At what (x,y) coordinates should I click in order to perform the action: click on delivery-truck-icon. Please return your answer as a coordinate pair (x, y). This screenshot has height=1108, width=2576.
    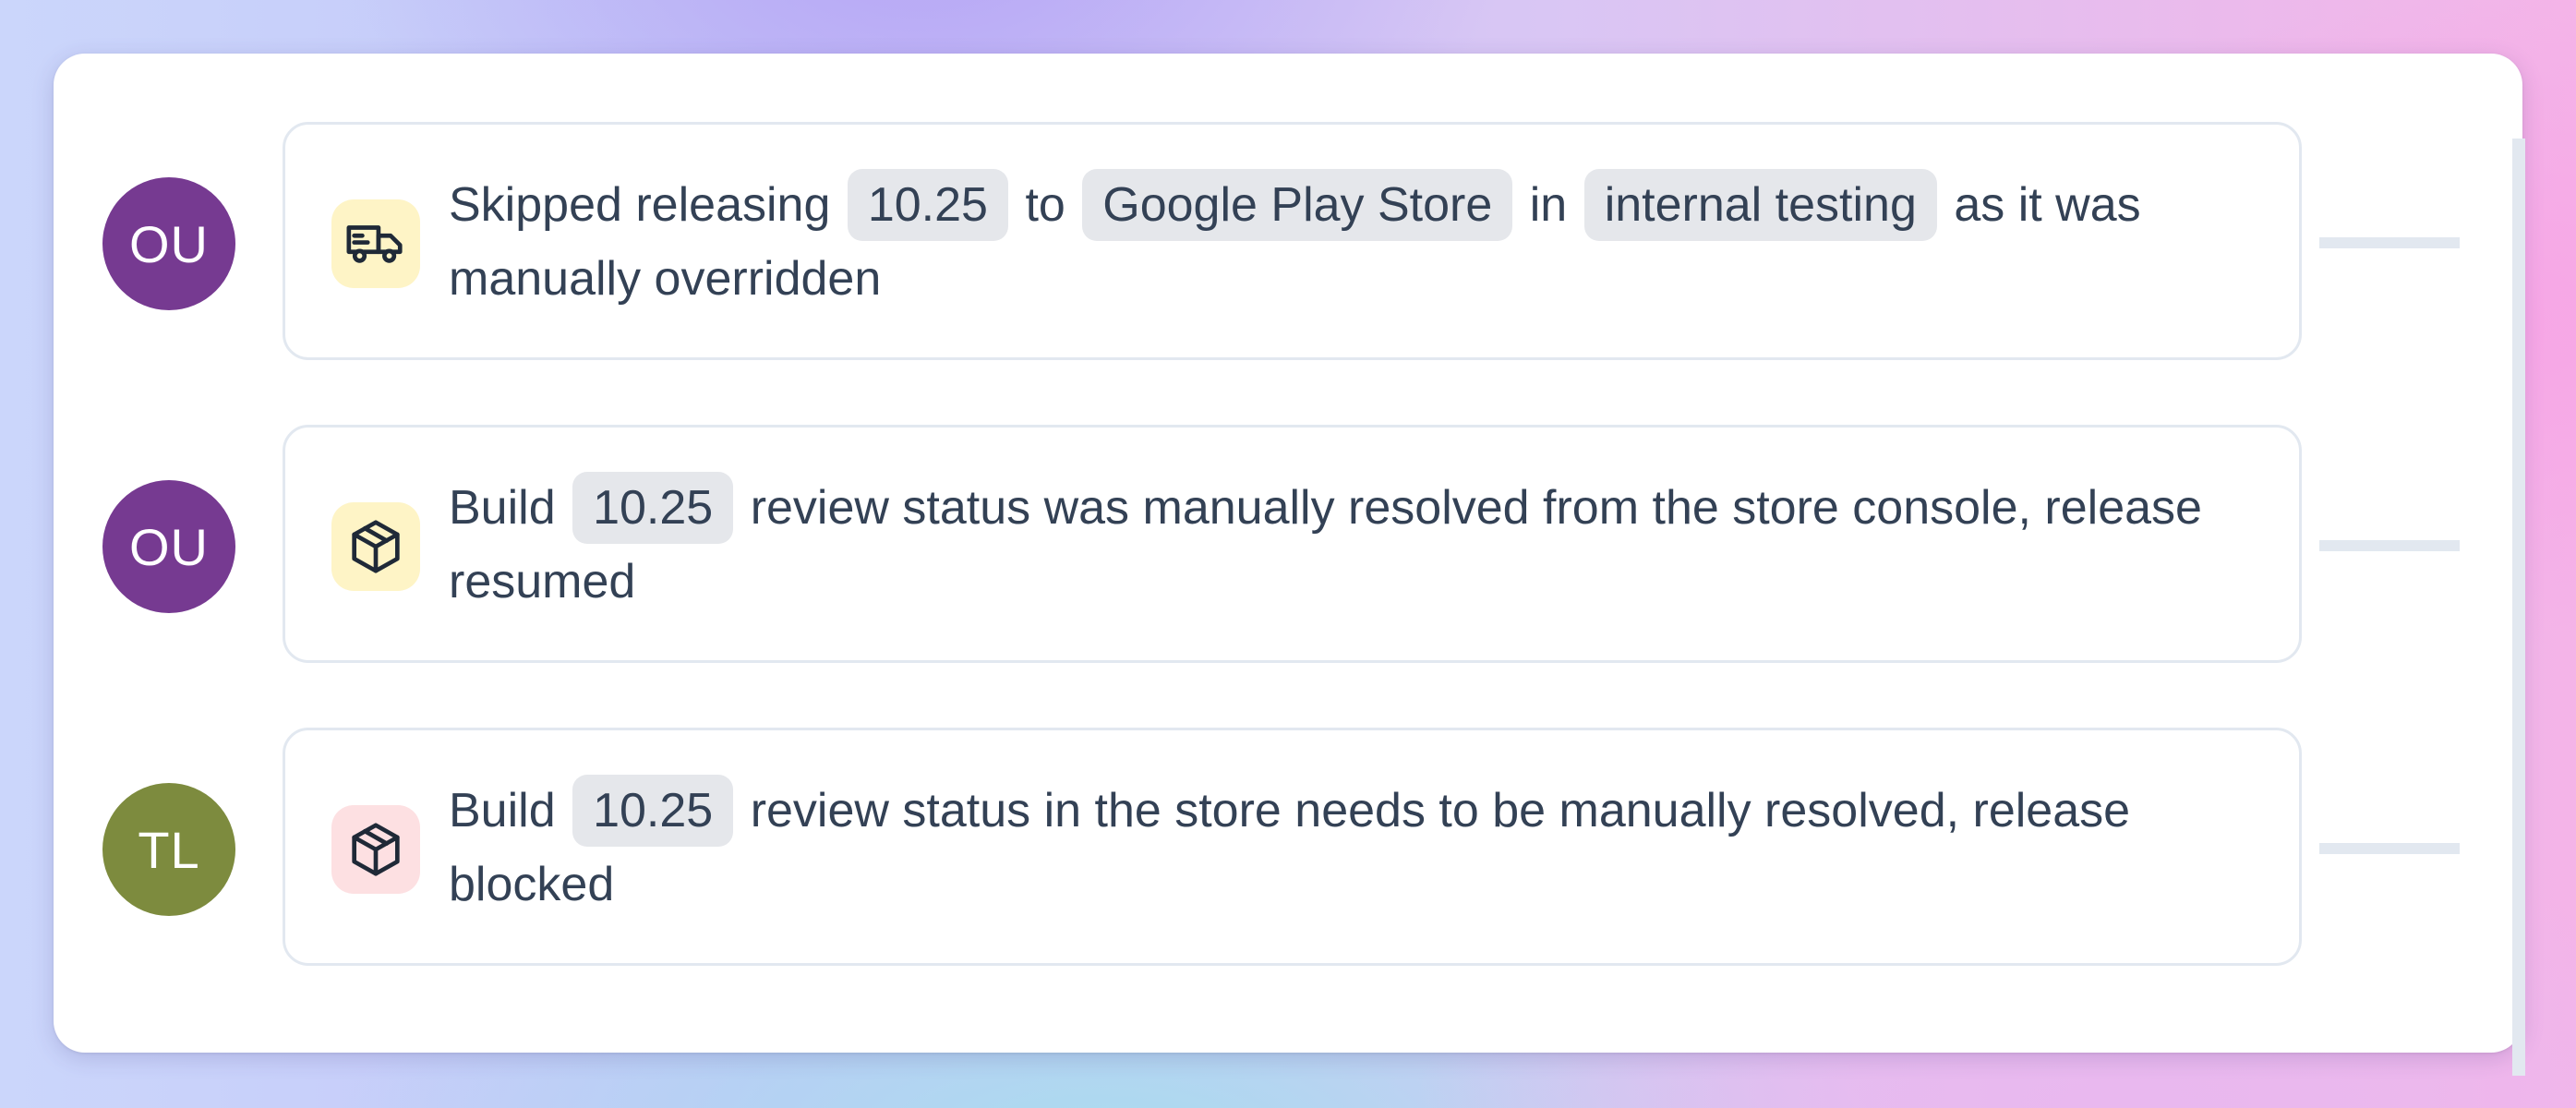
    Looking at the image, I should click on (375, 244).